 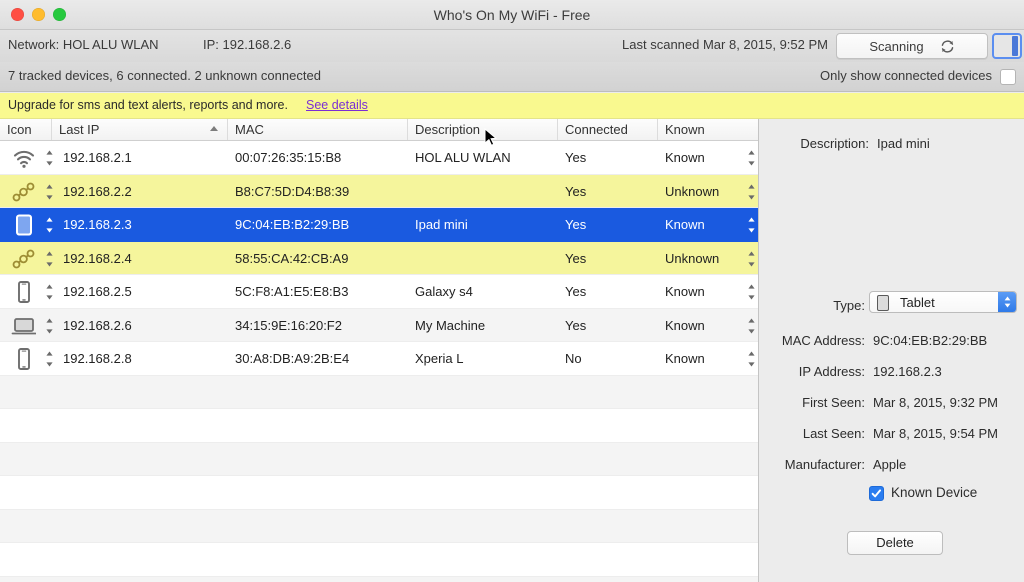 What do you see at coordinates (833, 402) in the screenshot?
I see `detail-first-seen-label: First Seen:` at bounding box center [833, 402].